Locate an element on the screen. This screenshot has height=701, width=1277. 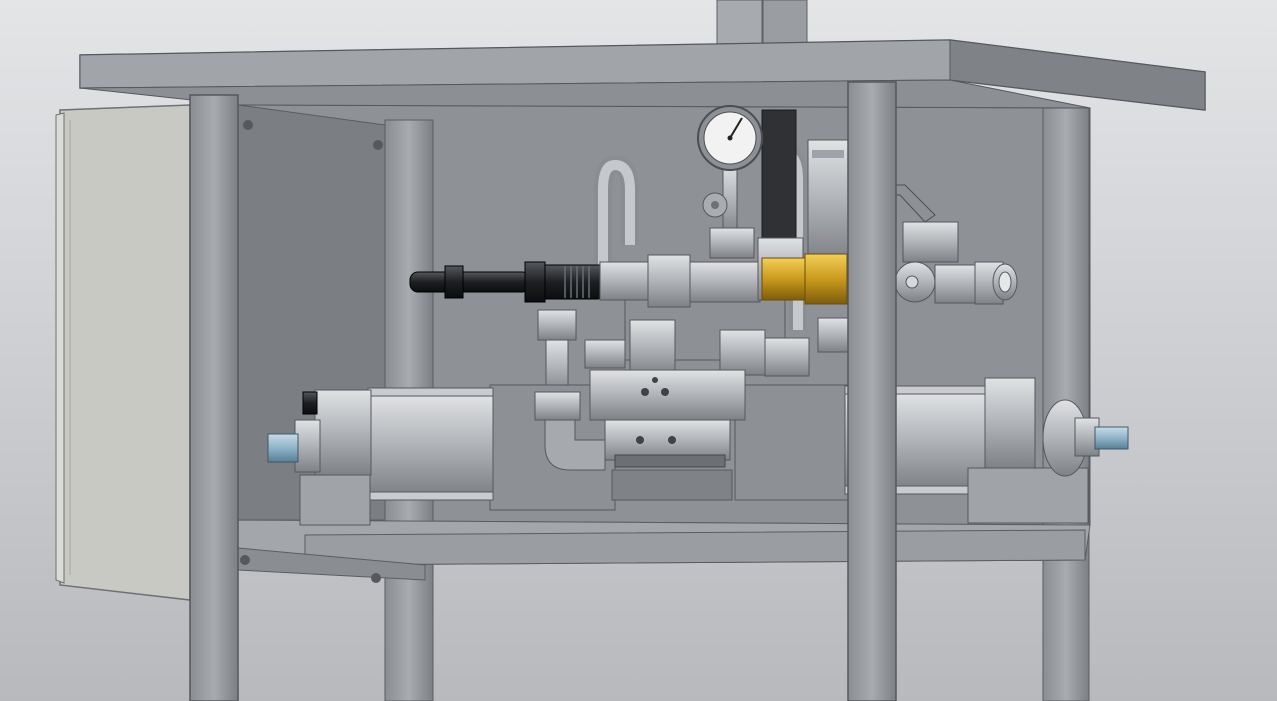
pneumatic-actuator is located at coordinates (667, 418).